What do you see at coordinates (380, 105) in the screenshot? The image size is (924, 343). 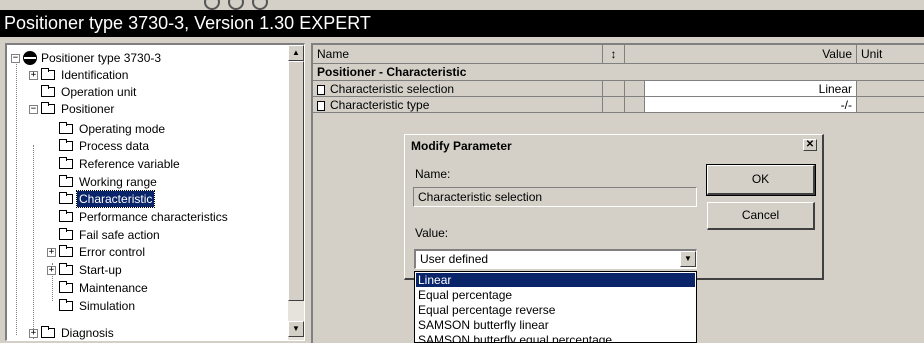 I see `row-name: Characteristic type` at bounding box center [380, 105].